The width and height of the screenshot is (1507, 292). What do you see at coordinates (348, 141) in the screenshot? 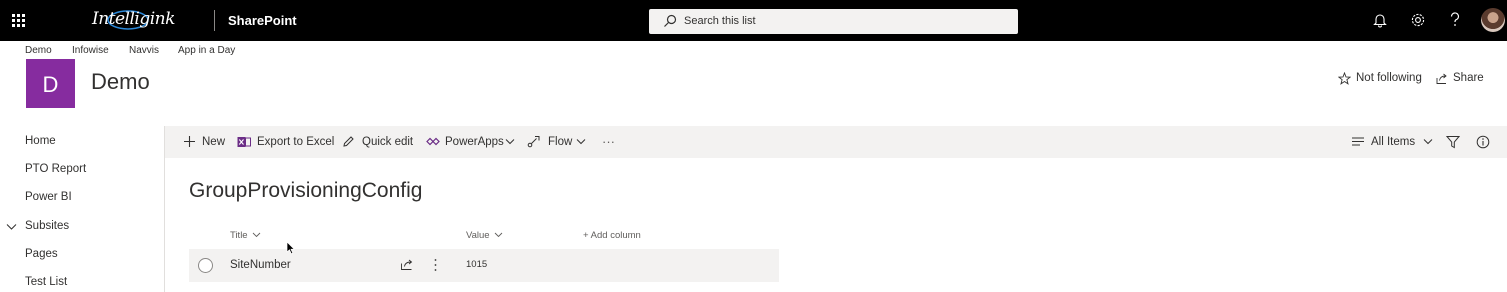
I see `pencil-icon` at bounding box center [348, 141].